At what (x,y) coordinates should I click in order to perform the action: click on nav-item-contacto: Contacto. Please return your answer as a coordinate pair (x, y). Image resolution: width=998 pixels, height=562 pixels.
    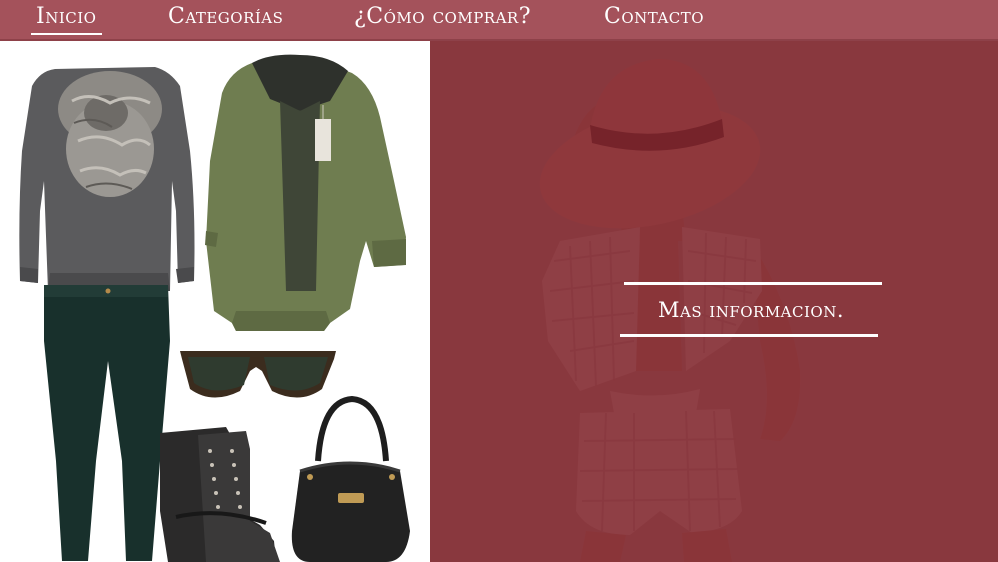
    Looking at the image, I should click on (654, 17).